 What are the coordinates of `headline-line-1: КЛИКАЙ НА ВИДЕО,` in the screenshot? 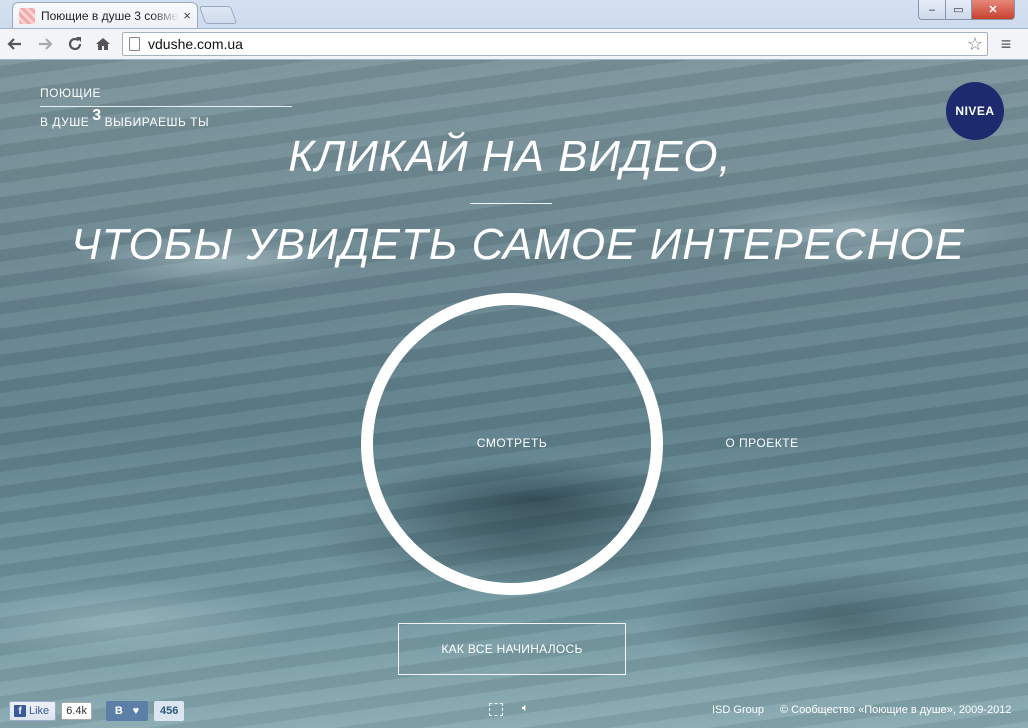 It's located at (510, 156).